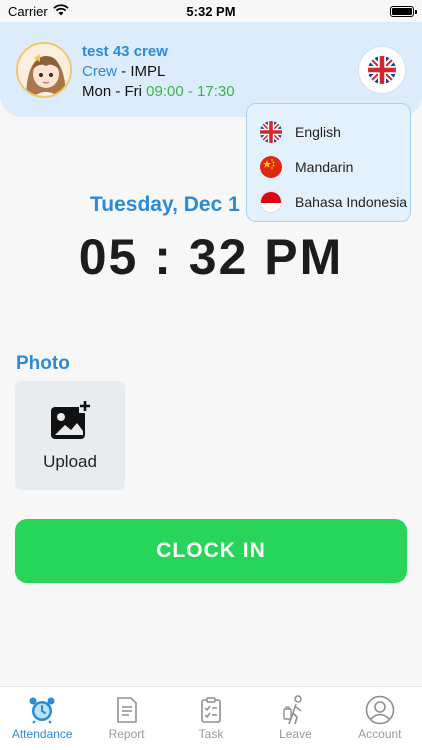  I want to click on company-name: IMPL, so click(148, 71).